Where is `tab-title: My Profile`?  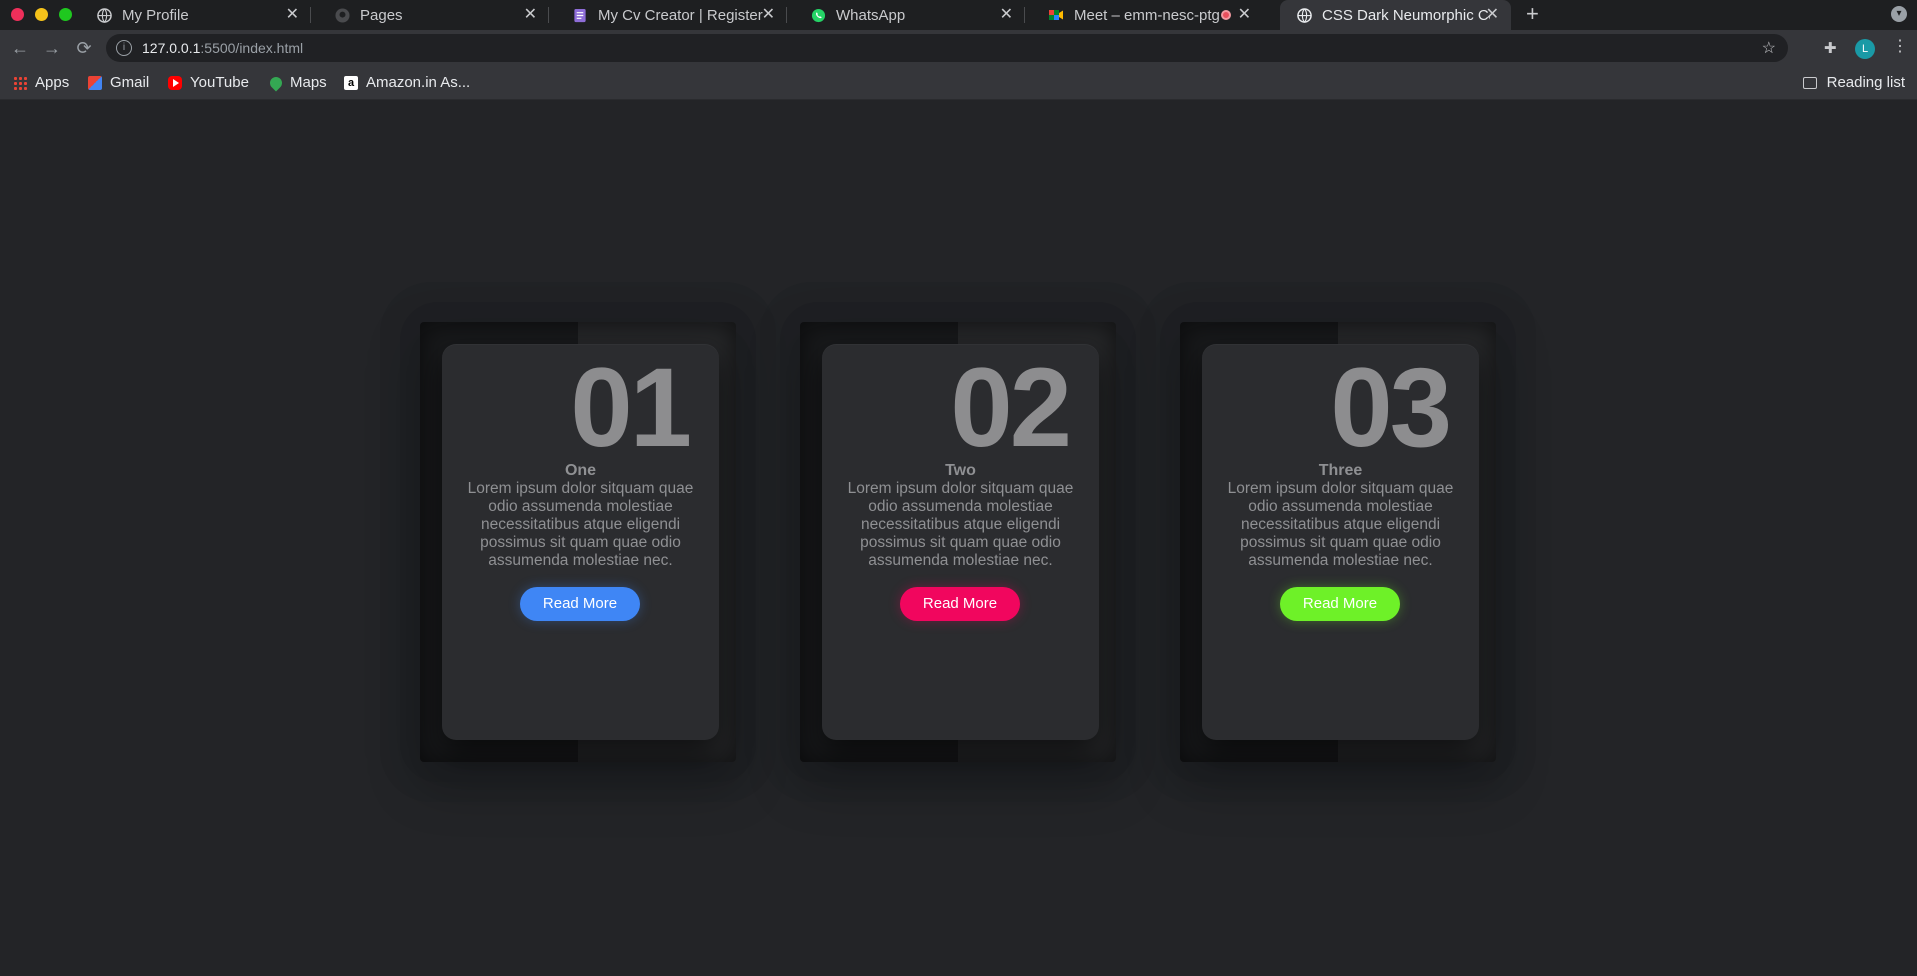 tab-title: My Profile is located at coordinates (155, 15).